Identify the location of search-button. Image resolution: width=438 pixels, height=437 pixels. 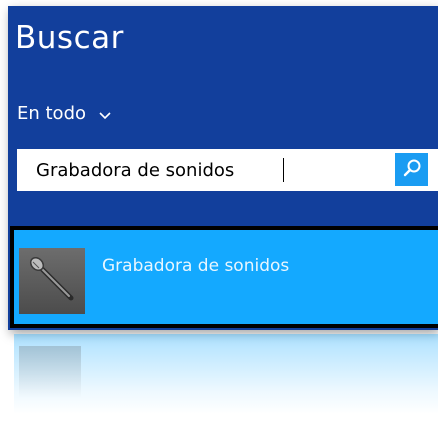
(411, 169).